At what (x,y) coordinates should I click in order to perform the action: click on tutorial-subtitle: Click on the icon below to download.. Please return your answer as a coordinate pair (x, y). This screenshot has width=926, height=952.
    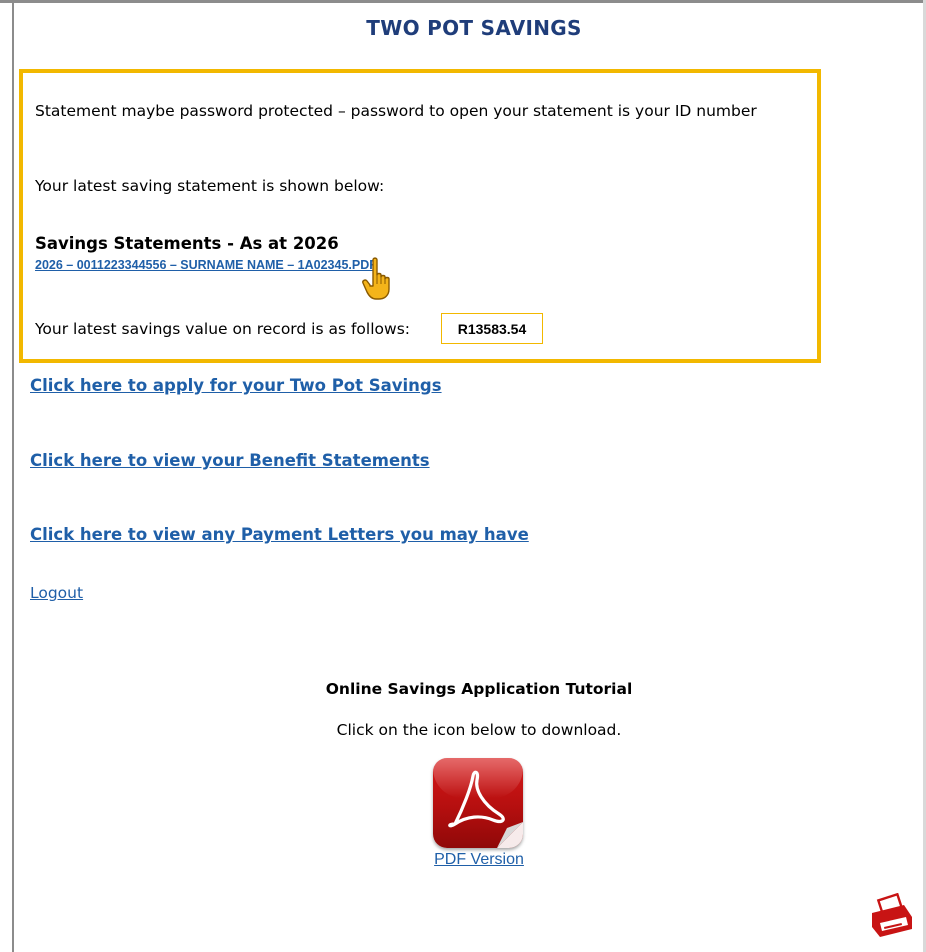
    Looking at the image, I should click on (479, 730).